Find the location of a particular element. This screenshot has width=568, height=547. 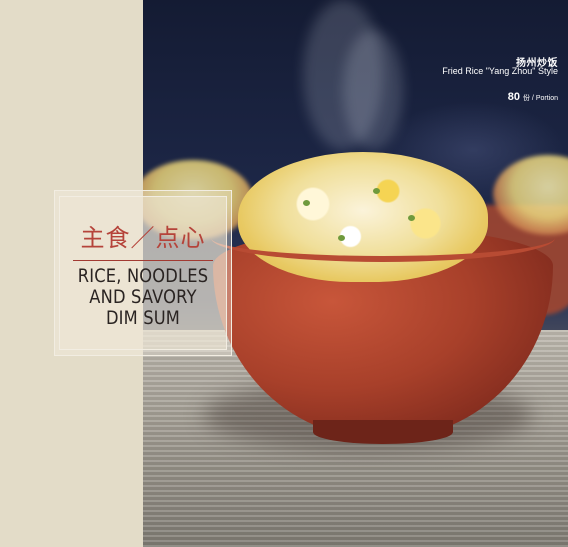

section-title-line: DIM SUM is located at coordinates (143, 318).